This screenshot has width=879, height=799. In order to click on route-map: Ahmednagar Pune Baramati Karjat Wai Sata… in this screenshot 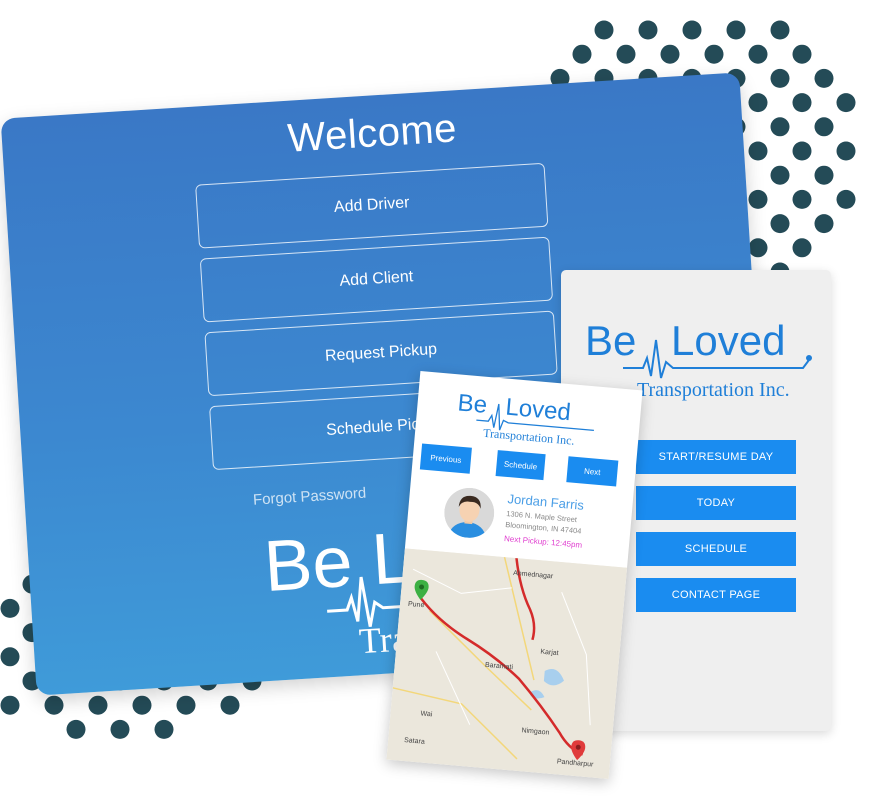, I will do `click(507, 663)`.